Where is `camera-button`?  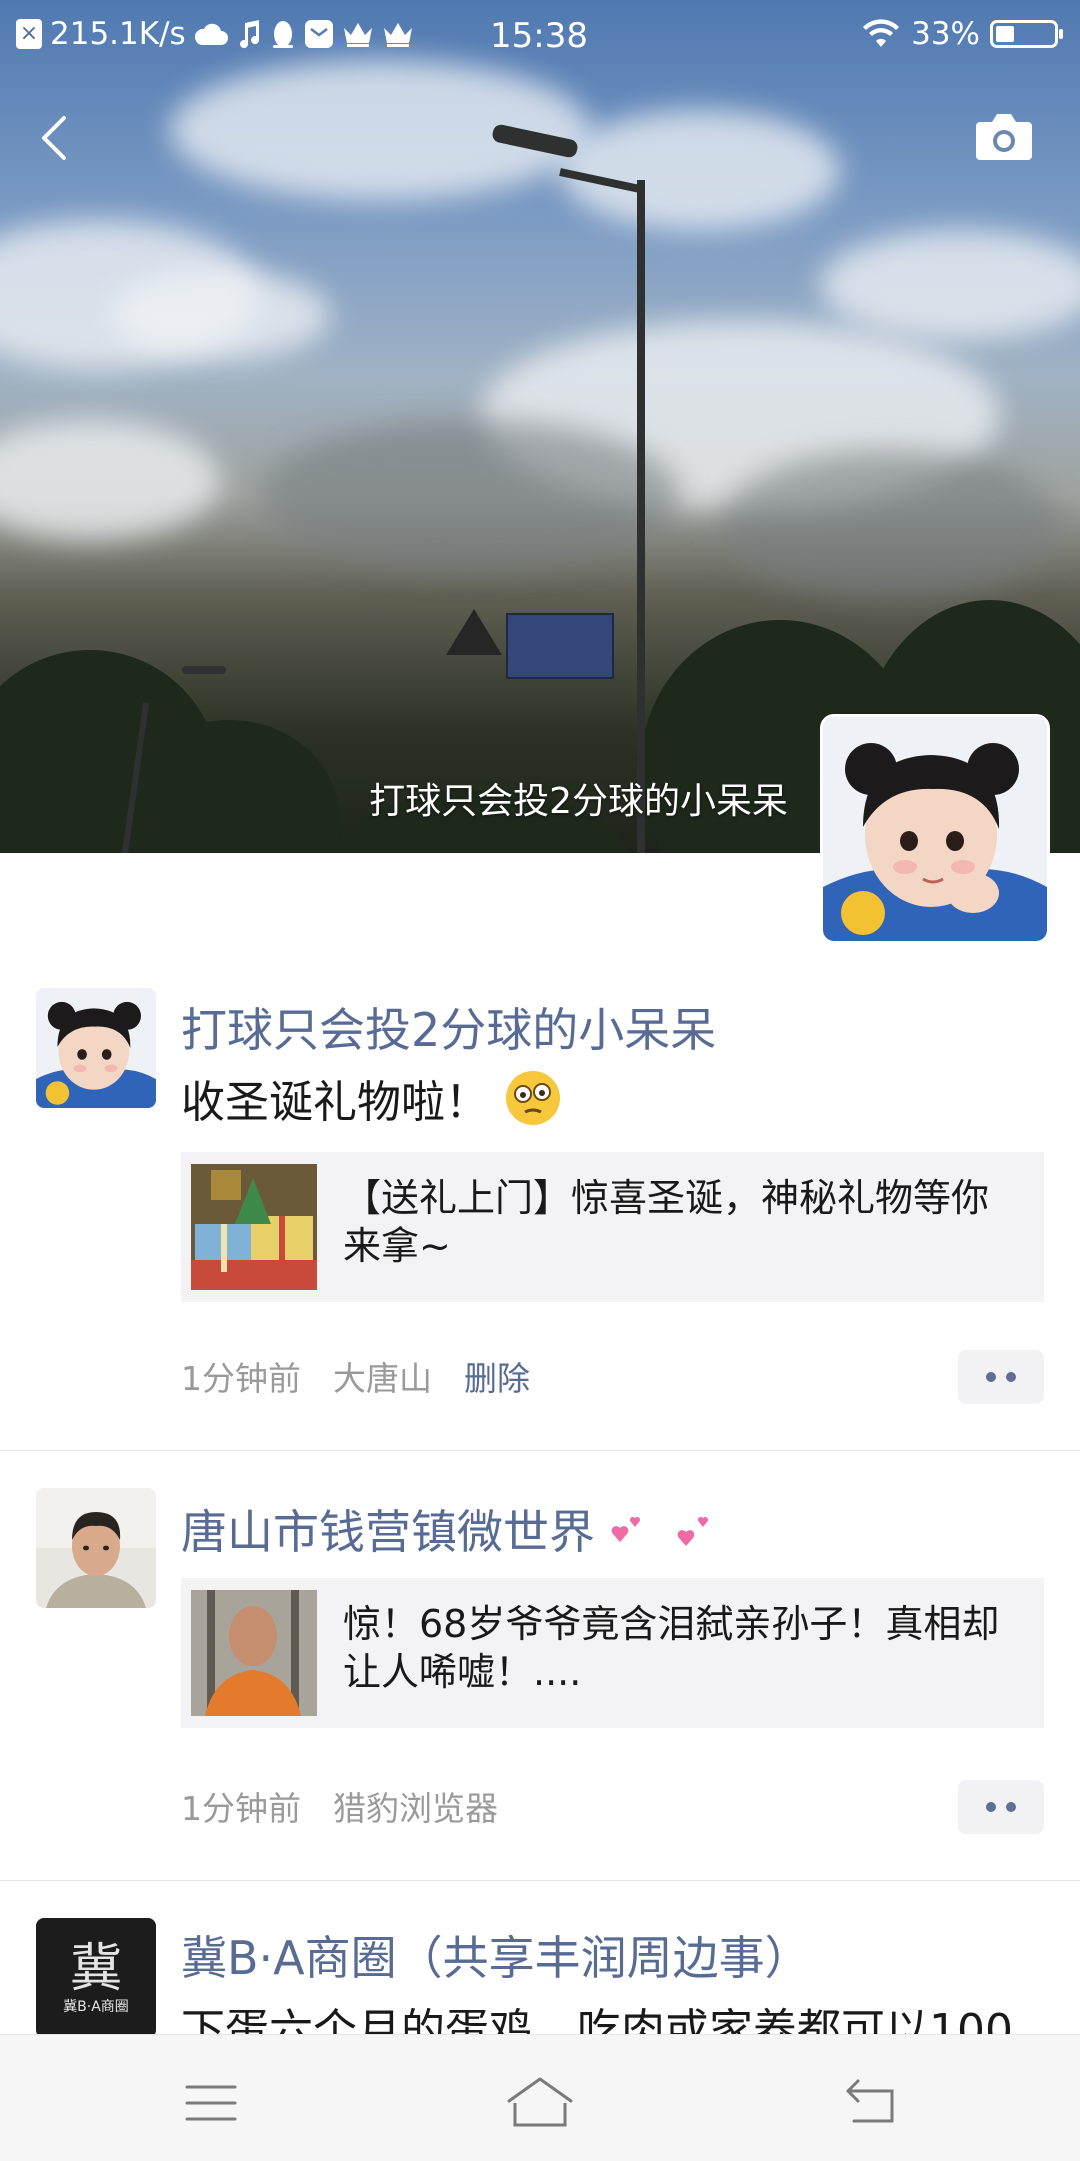 camera-button is located at coordinates (1004, 138).